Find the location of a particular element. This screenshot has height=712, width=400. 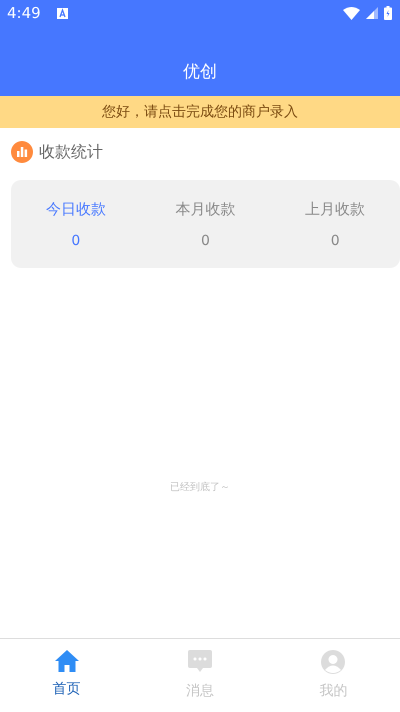

user-icon is located at coordinates (333, 662).